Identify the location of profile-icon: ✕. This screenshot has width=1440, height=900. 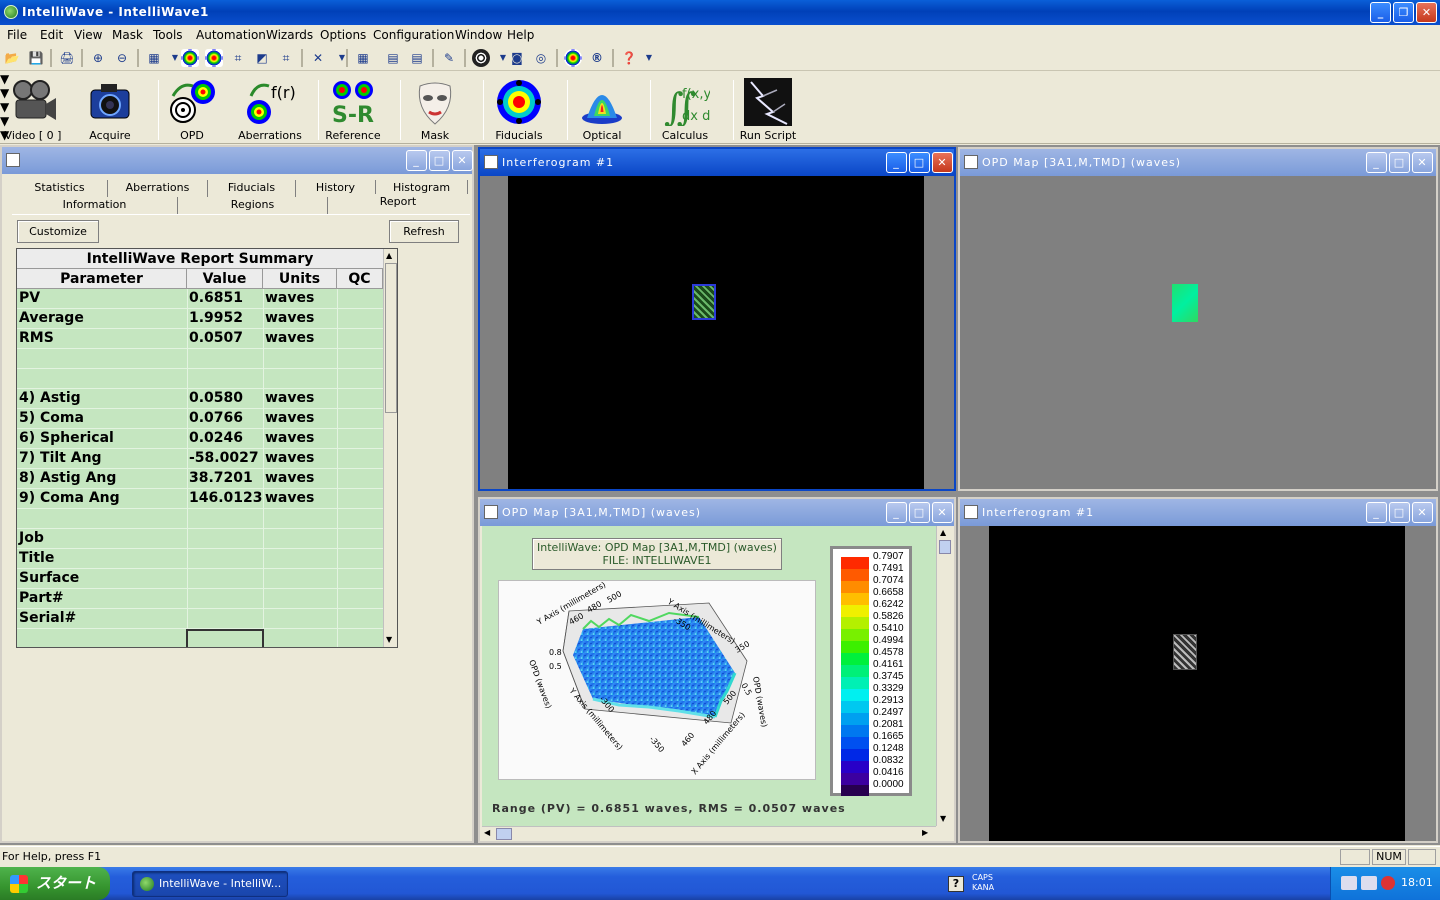
(318, 58).